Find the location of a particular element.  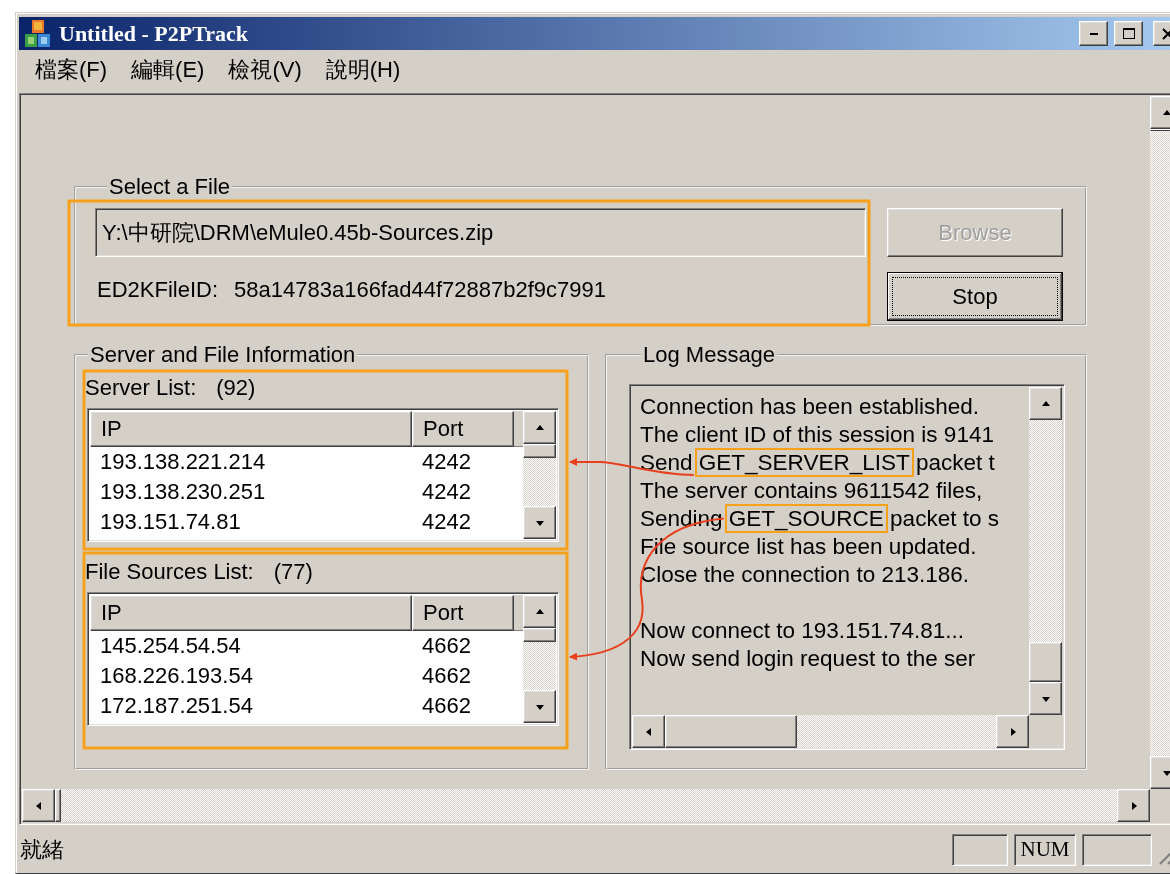

group-label: Server and File Information is located at coordinates (223, 355).